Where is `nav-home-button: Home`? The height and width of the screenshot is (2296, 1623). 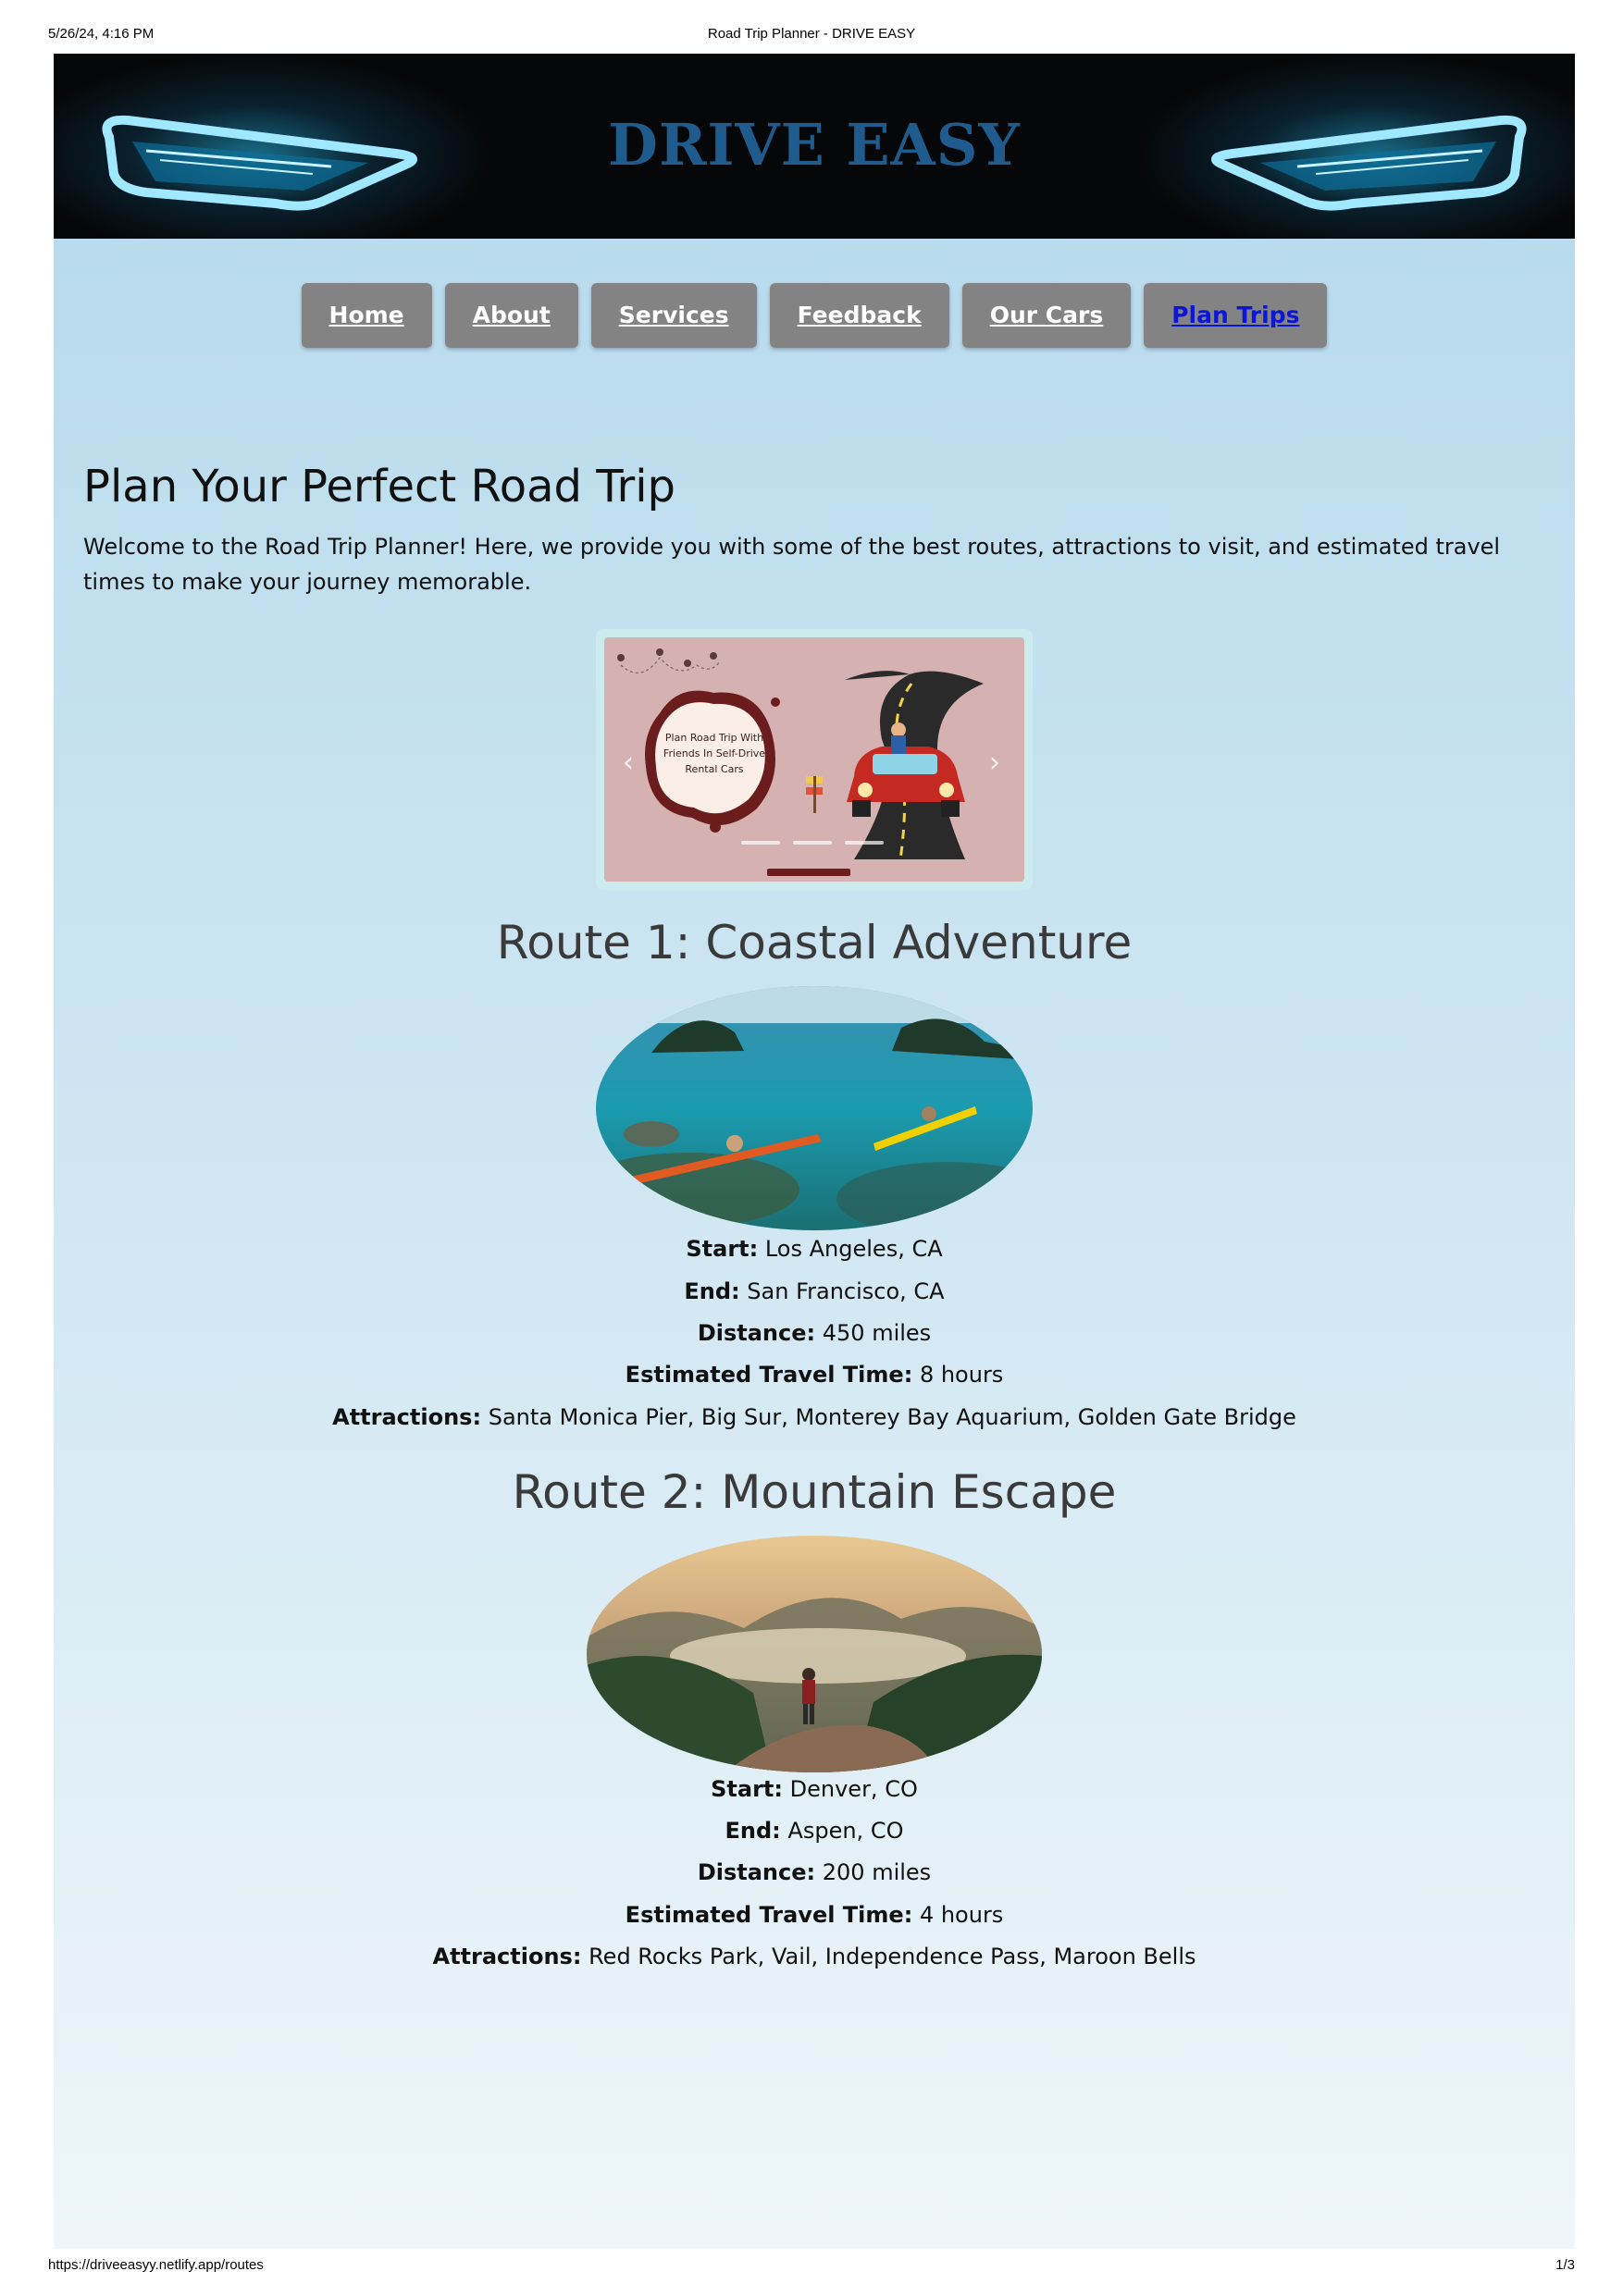 nav-home-button: Home is located at coordinates (366, 315).